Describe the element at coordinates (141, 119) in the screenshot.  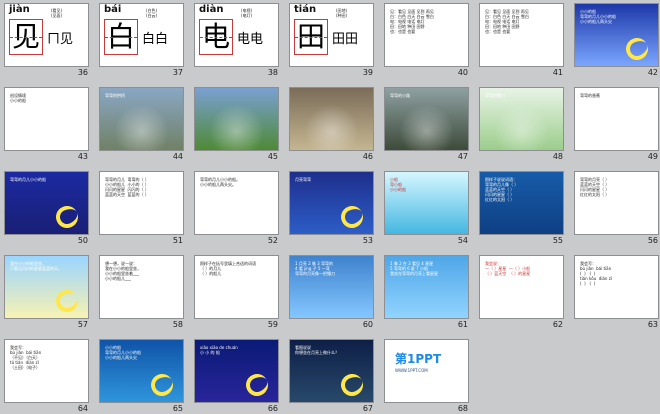
I see `slide-thumbnail: 弯弯的拱桥` at that location.